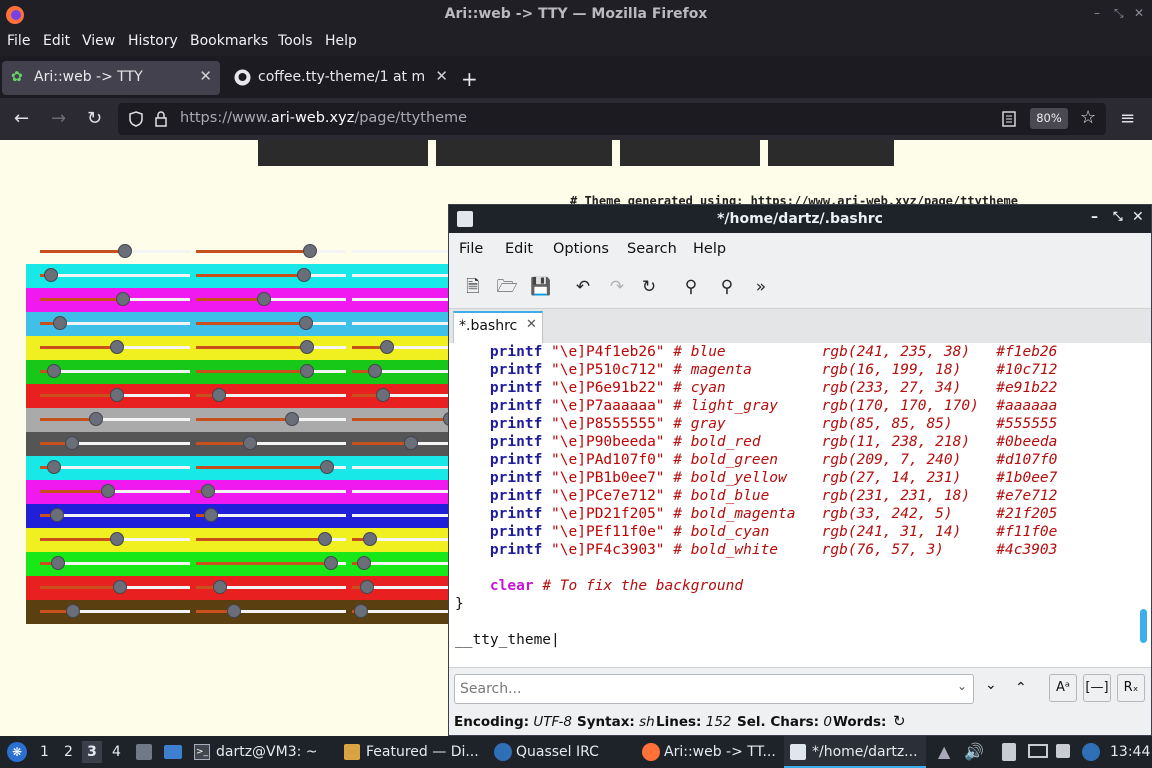 The height and width of the screenshot is (768, 1152). I want to click on match-case-icon: Aᵃ, so click(1063, 688).